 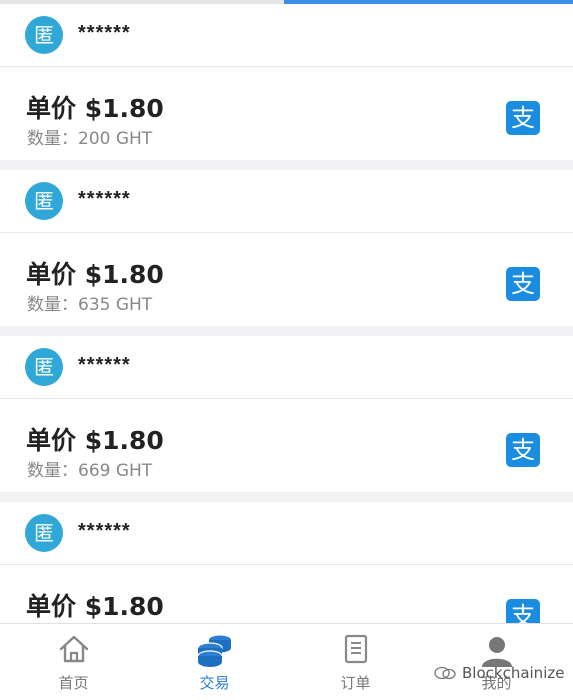 I want to click on tab-orders: 订单, so click(x=355, y=662).